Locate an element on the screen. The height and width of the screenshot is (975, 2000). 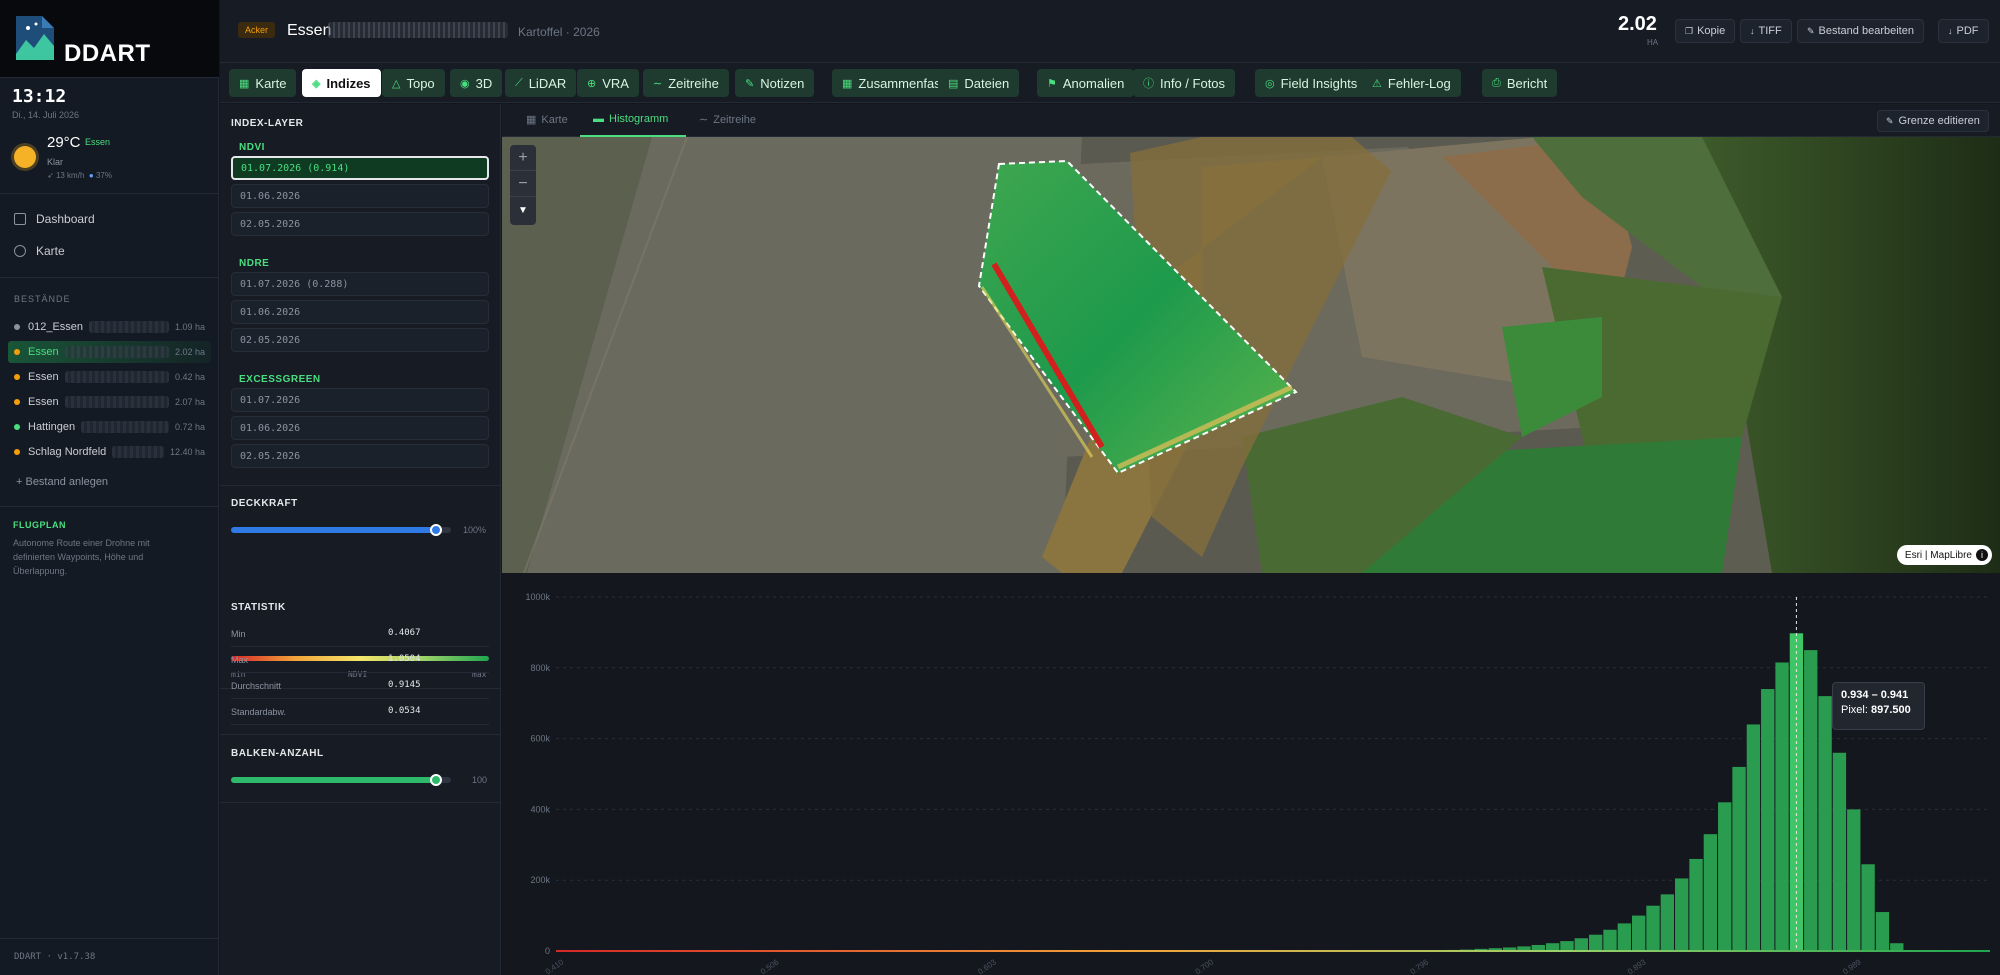
tab-vra: ⊕ VRA is located at coordinates (608, 83).